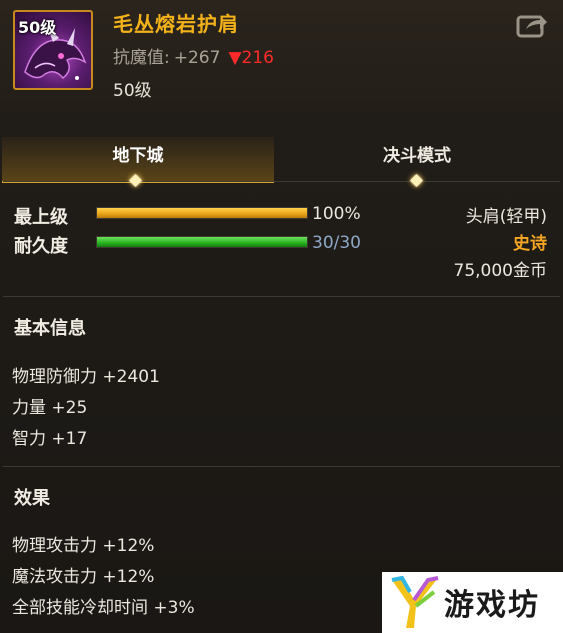 The width and height of the screenshot is (563, 633). I want to click on grade-bar, so click(202, 213).